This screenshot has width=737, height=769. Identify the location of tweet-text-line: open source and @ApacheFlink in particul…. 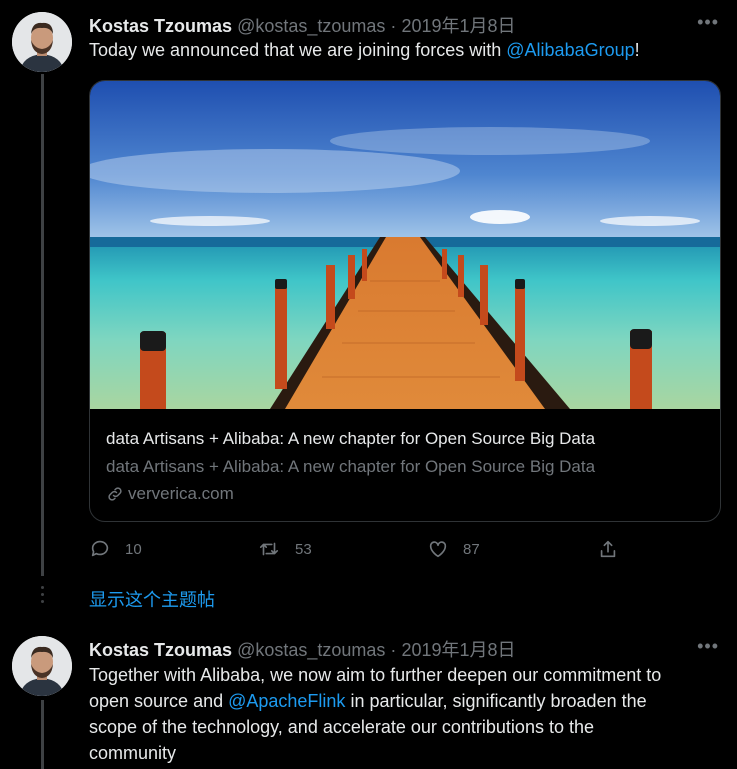
(399, 701).